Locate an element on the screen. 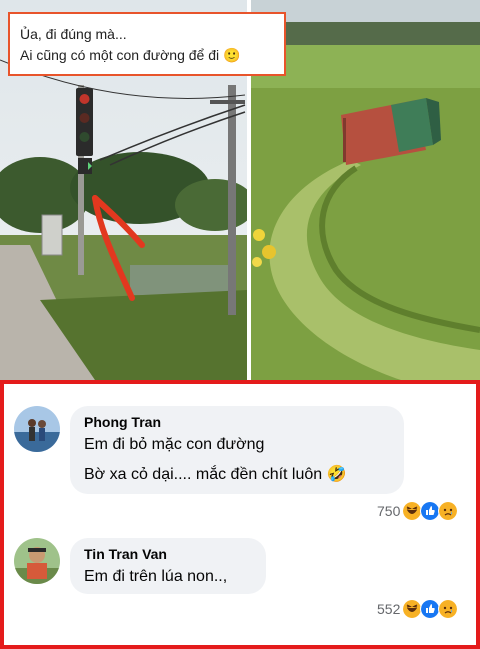 The width and height of the screenshot is (480, 649). reaction-count: 552 is located at coordinates (389, 609).